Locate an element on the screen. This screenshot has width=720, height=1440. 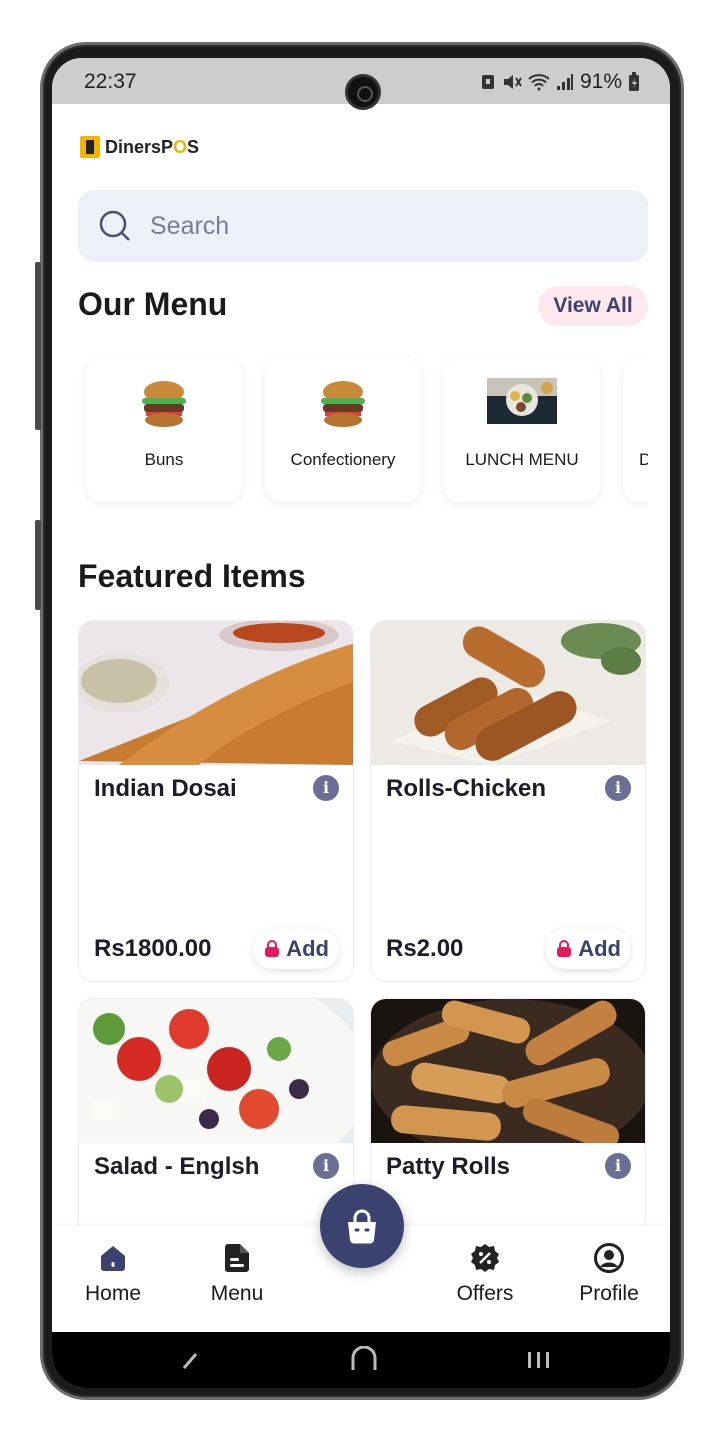
home-nav-icon is located at coordinates (364, 1359).